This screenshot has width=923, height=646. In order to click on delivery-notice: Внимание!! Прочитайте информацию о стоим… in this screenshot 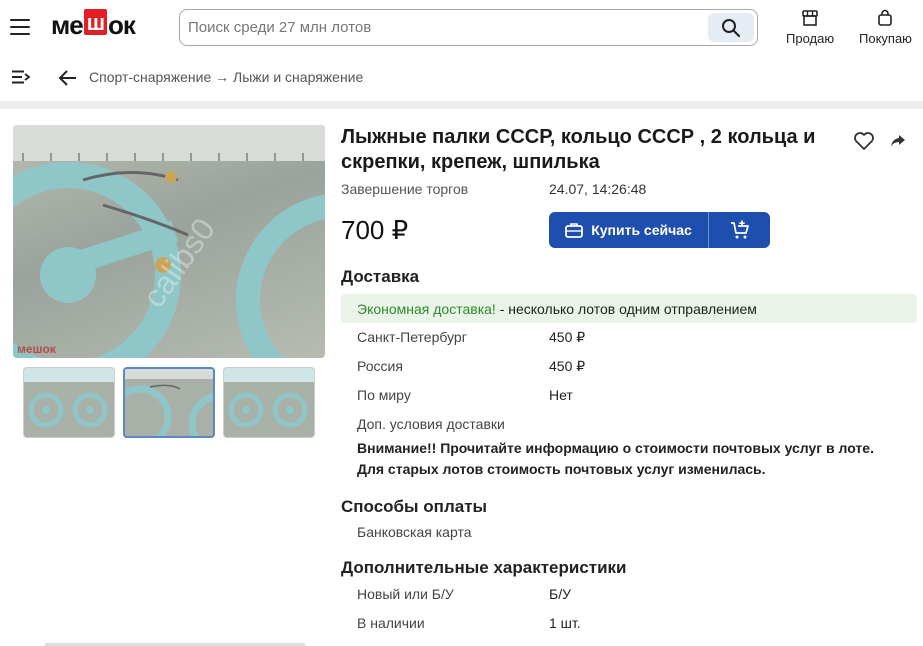, I will do `click(615, 458)`.